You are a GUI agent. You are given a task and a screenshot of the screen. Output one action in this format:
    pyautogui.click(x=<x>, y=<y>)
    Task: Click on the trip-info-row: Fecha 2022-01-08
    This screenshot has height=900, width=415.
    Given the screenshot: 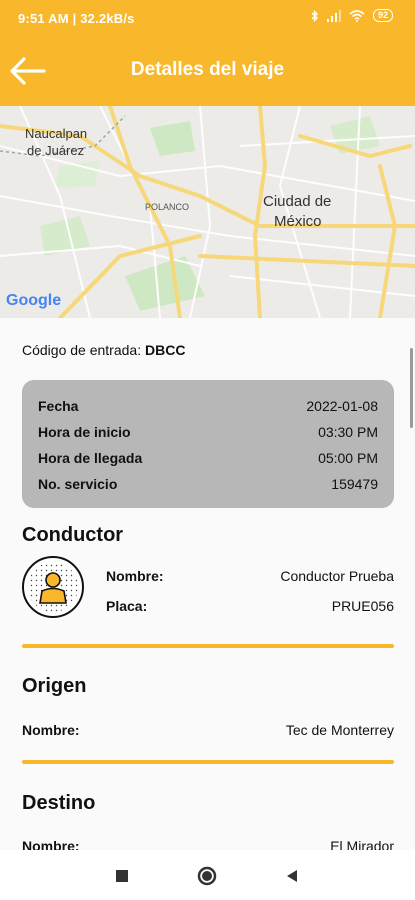 What is the action you would take?
    pyautogui.click(x=208, y=407)
    